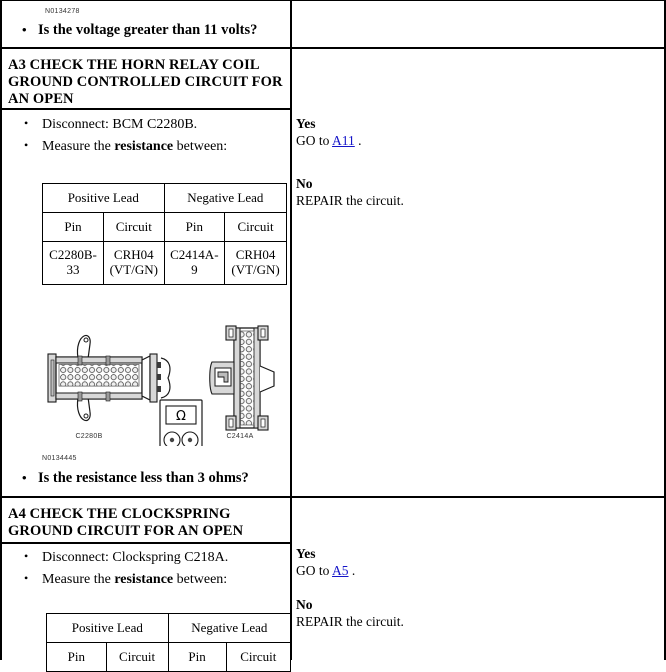 Image resolution: width=666 pixels, height=672 pixels. Describe the element at coordinates (148, 30) in the screenshot. I see `question-top-text: Is the voltage greater than 11 volts?` at that location.